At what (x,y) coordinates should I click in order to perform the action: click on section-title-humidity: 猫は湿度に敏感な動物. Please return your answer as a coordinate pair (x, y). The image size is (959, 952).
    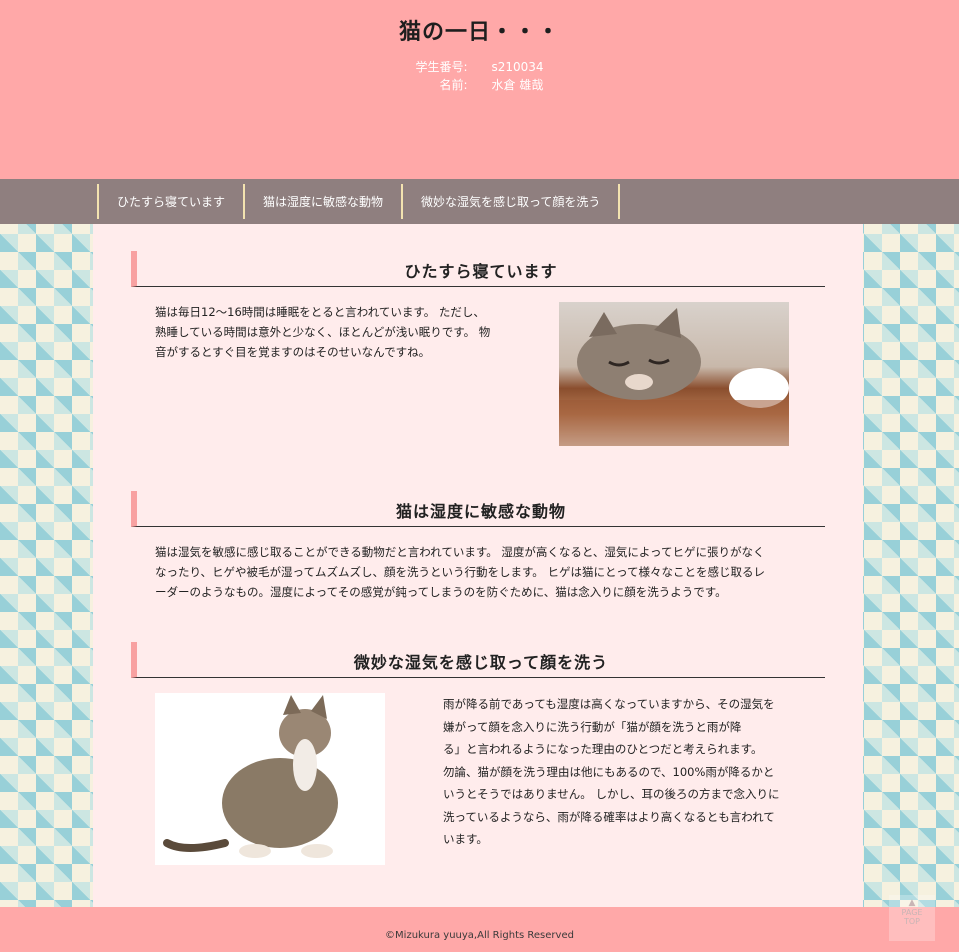
    Looking at the image, I should click on (480, 511).